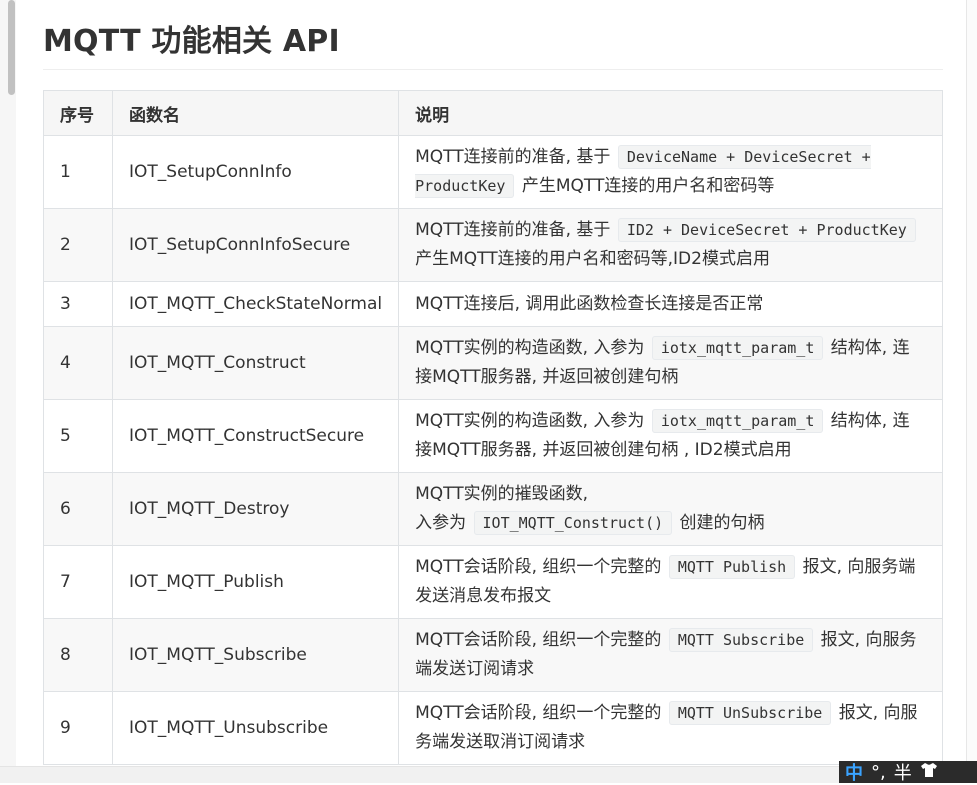  I want to click on table-header-row: 序号 函数名 说明, so click(493, 113).